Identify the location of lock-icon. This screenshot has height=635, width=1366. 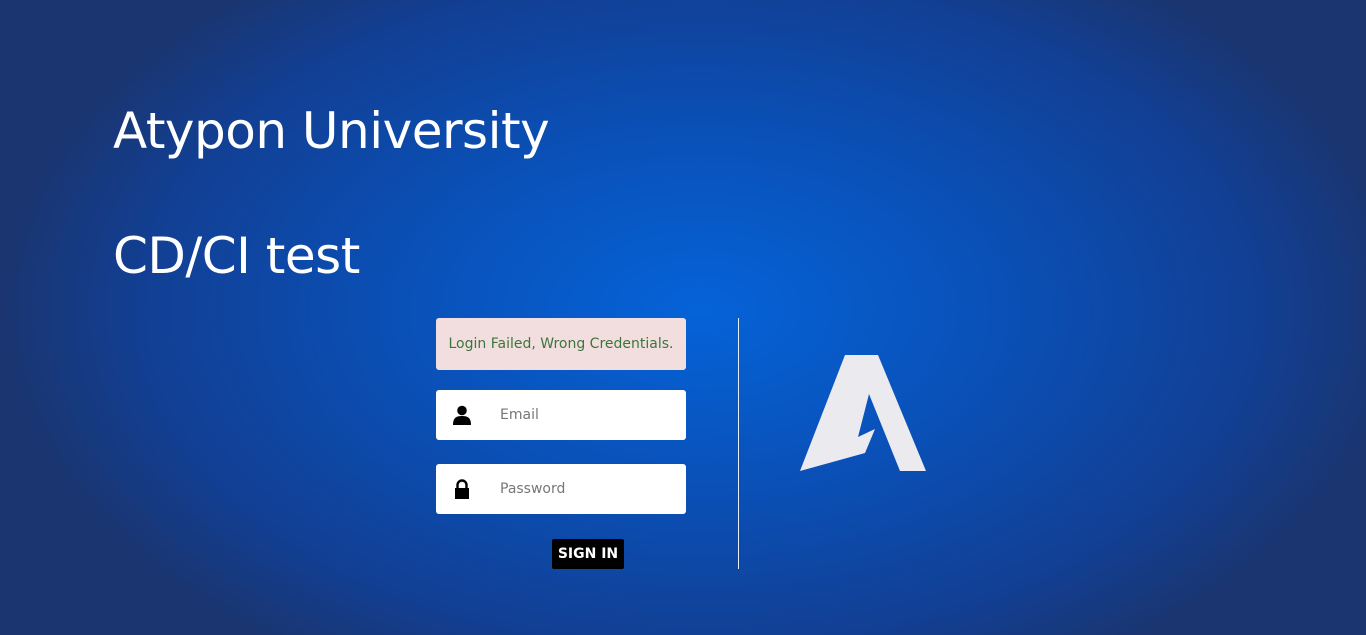
(462, 489).